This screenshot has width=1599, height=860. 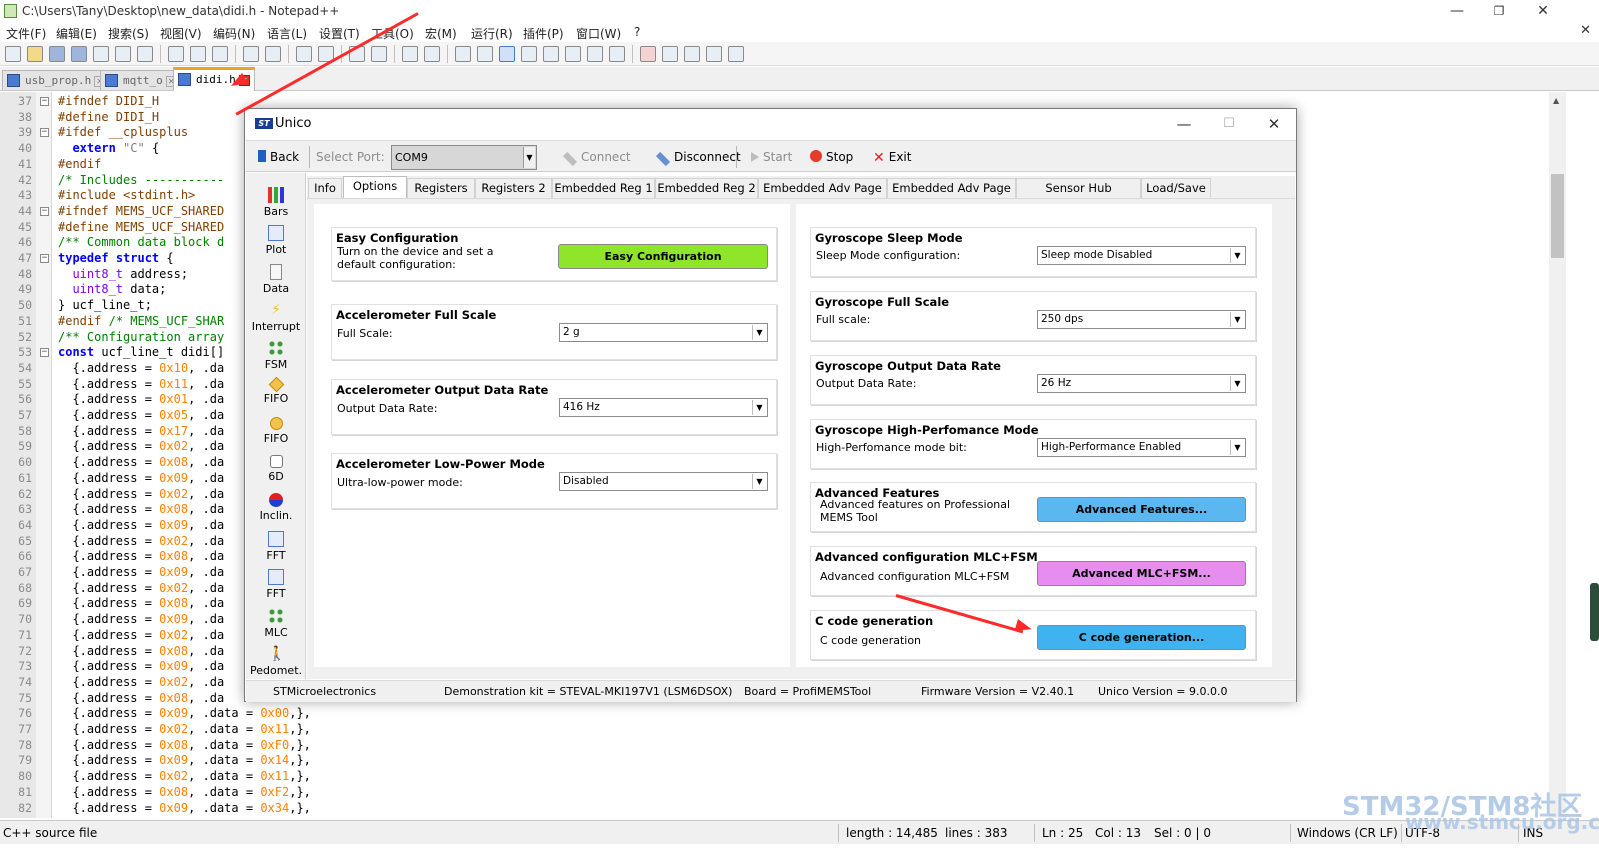 I want to click on close-all-icon, so click(x=123, y=54).